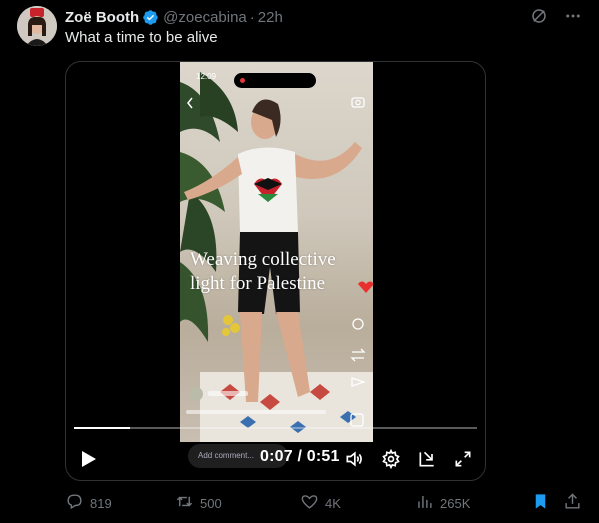 The image size is (599, 523). I want to click on repost-count: 500, so click(211, 503).